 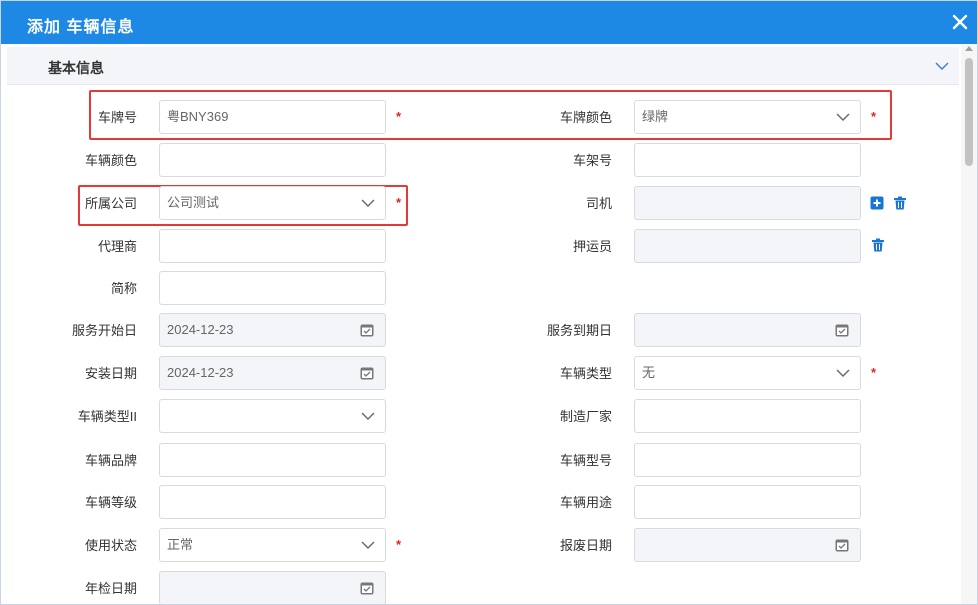 I want to click on section-title: 基本信息, so click(x=76, y=68).